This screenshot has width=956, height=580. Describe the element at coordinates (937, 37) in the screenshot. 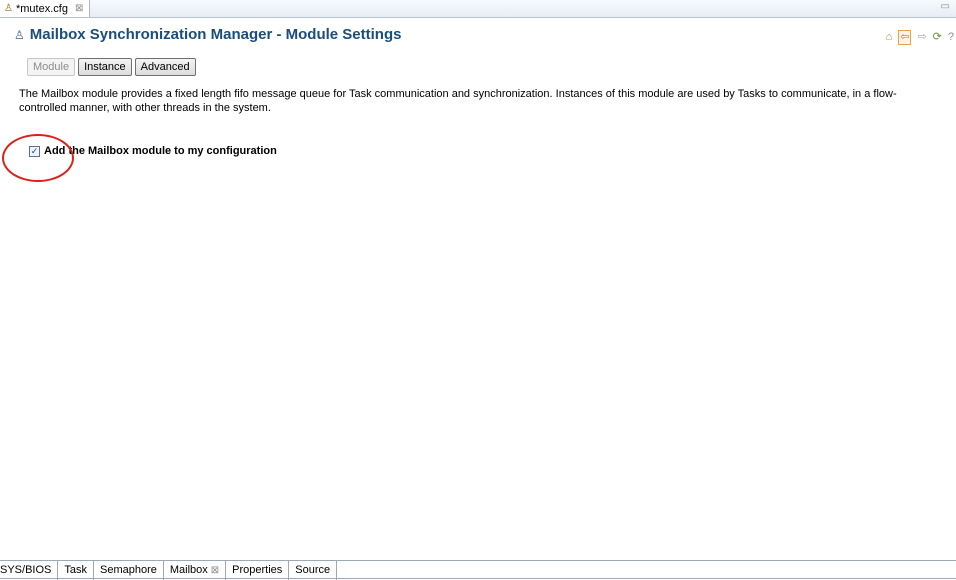

I see `refresh-icon: ⟳` at that location.